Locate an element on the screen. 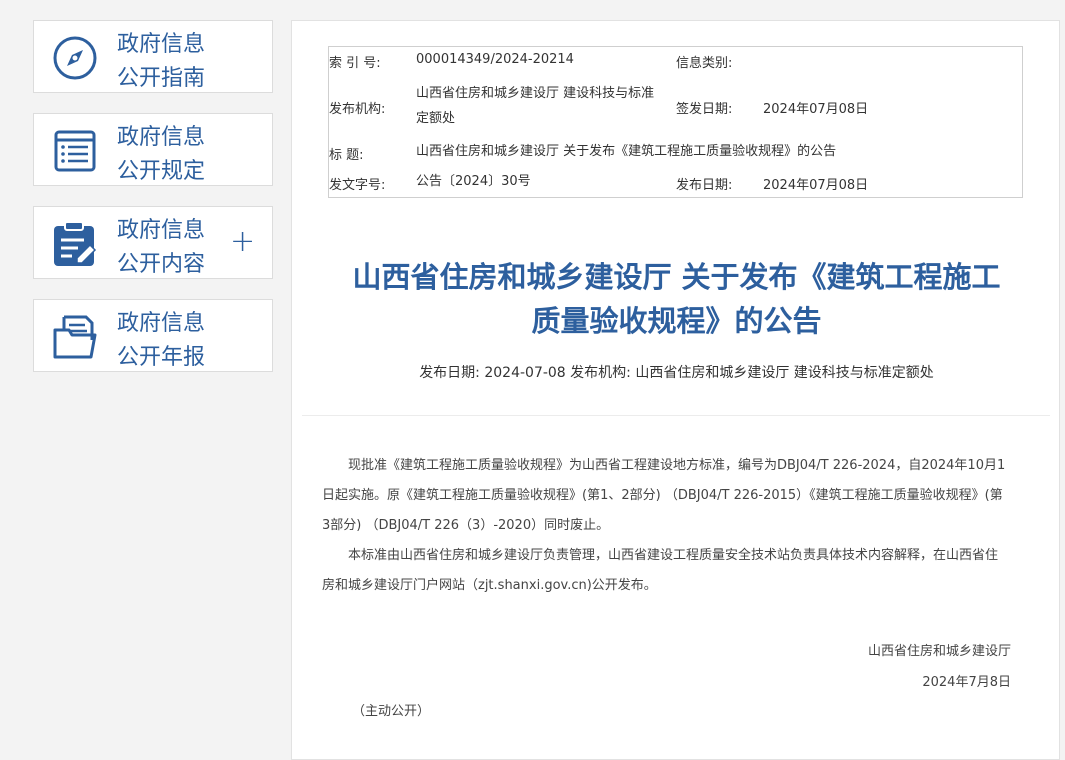 This screenshot has width=1065, height=760. divider is located at coordinates (676, 415).